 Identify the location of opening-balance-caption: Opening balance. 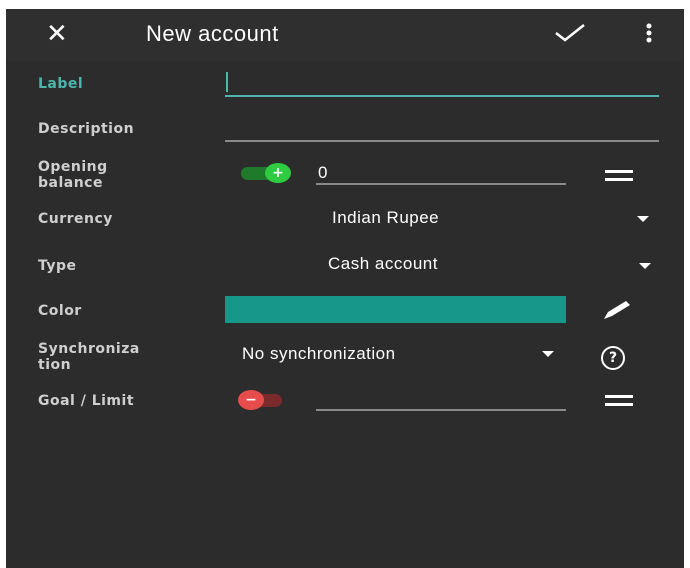
(73, 175).